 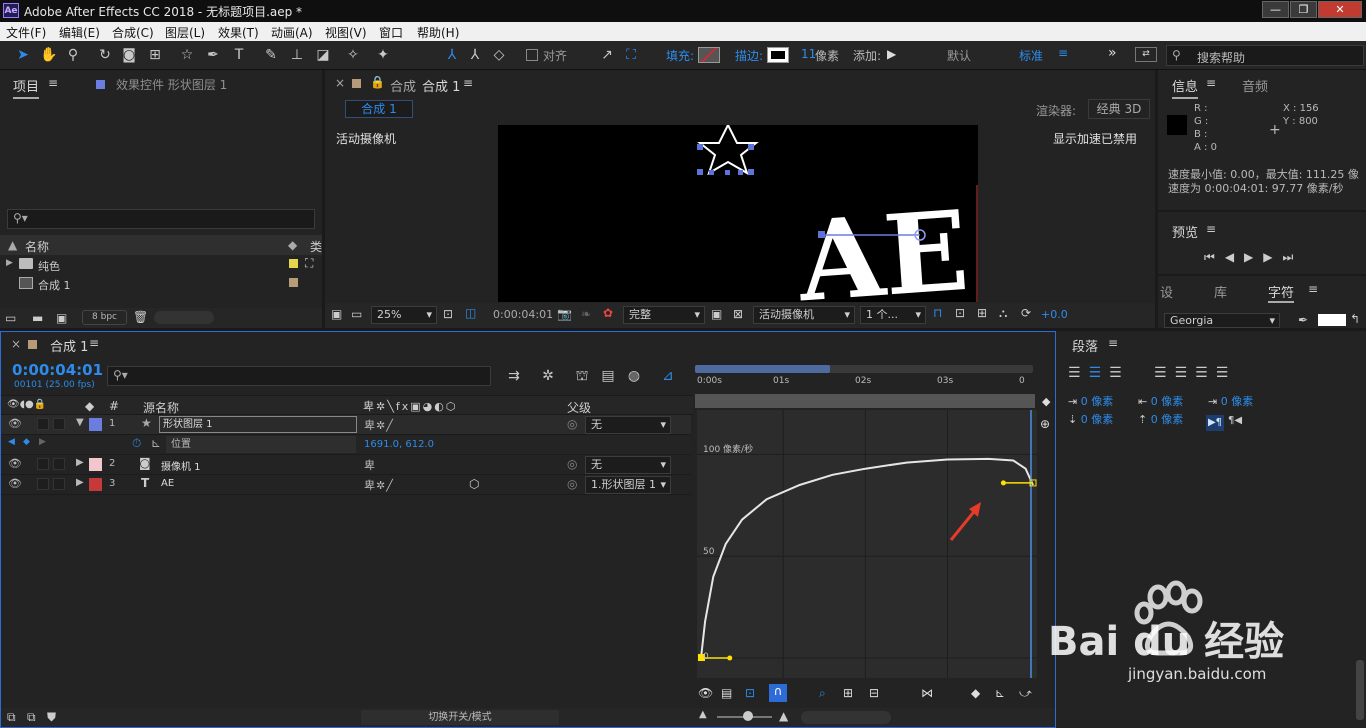 I want to click on transparency-grid-icon: ⊠, so click(x=738, y=314).